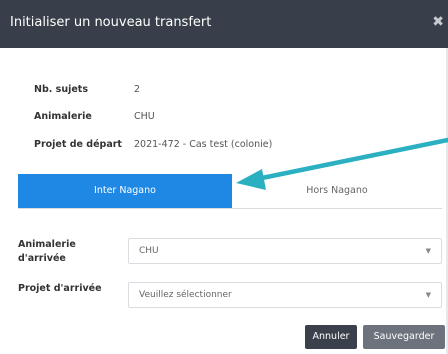 The image size is (448, 354). What do you see at coordinates (224, 24) in the screenshot?
I see `modal-header: Initialiser un nouveau transfert ✖` at bounding box center [224, 24].